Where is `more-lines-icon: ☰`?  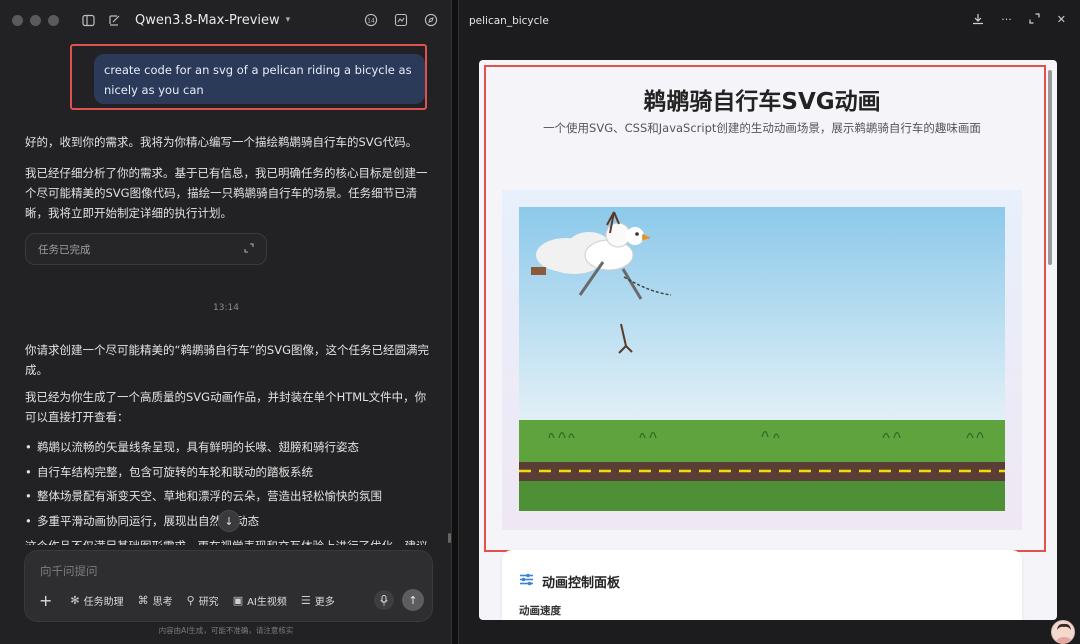 more-lines-icon: ☰ is located at coordinates (305, 600).